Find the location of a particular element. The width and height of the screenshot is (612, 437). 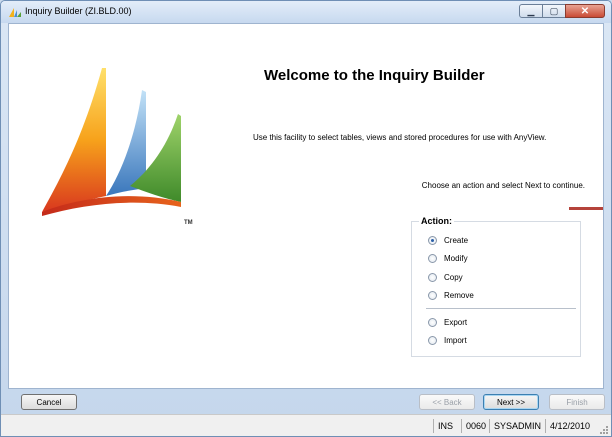

status-company: 0060 is located at coordinates (475, 426).